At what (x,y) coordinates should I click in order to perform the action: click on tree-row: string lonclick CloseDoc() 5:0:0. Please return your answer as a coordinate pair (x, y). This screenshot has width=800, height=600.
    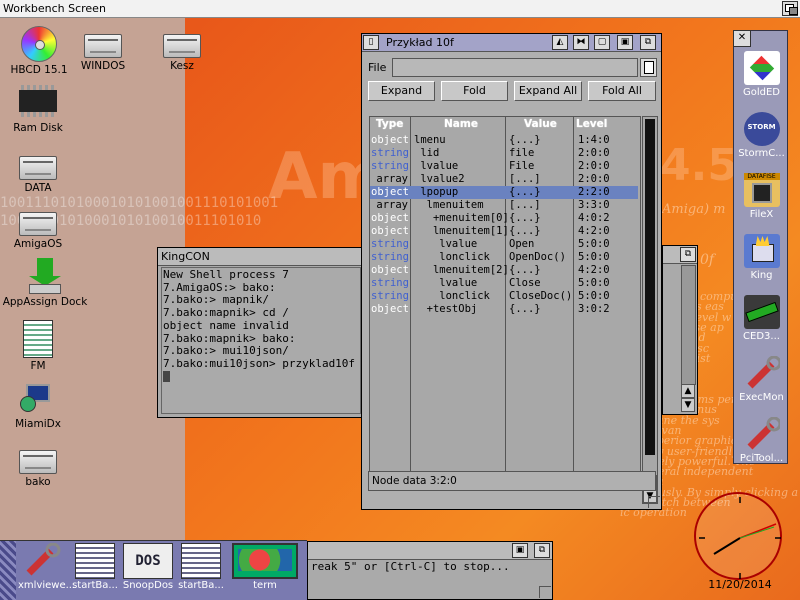
    Looking at the image, I should click on (504, 296).